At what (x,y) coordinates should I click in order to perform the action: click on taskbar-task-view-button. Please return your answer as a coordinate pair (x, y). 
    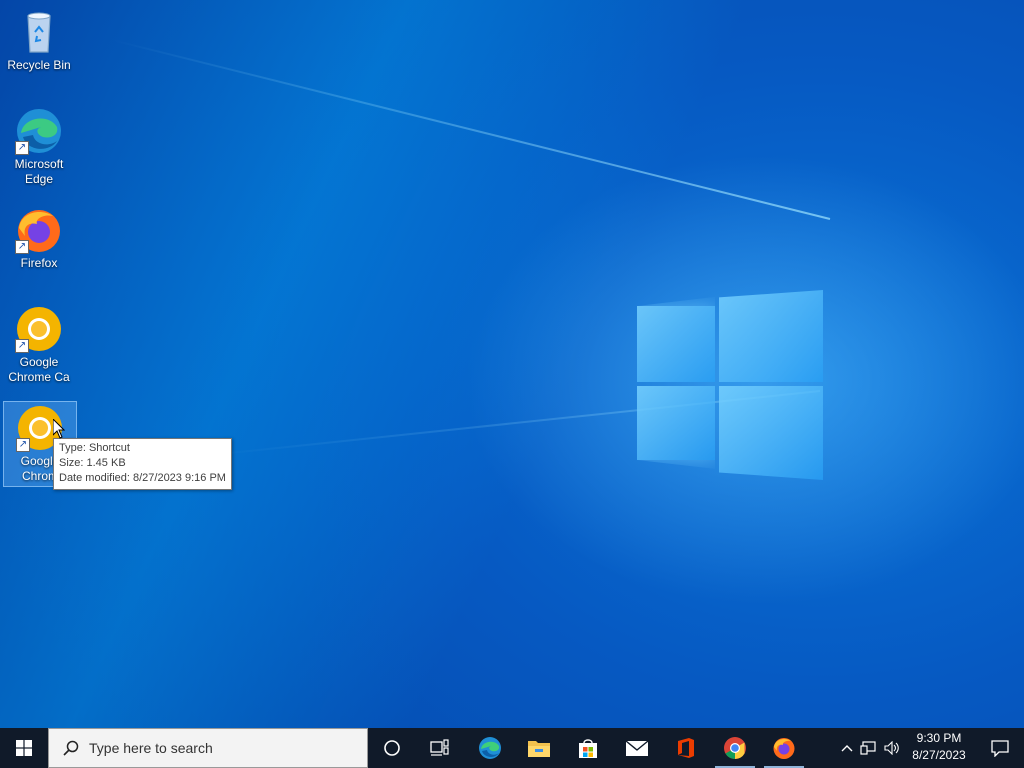
    Looking at the image, I should click on (440, 748).